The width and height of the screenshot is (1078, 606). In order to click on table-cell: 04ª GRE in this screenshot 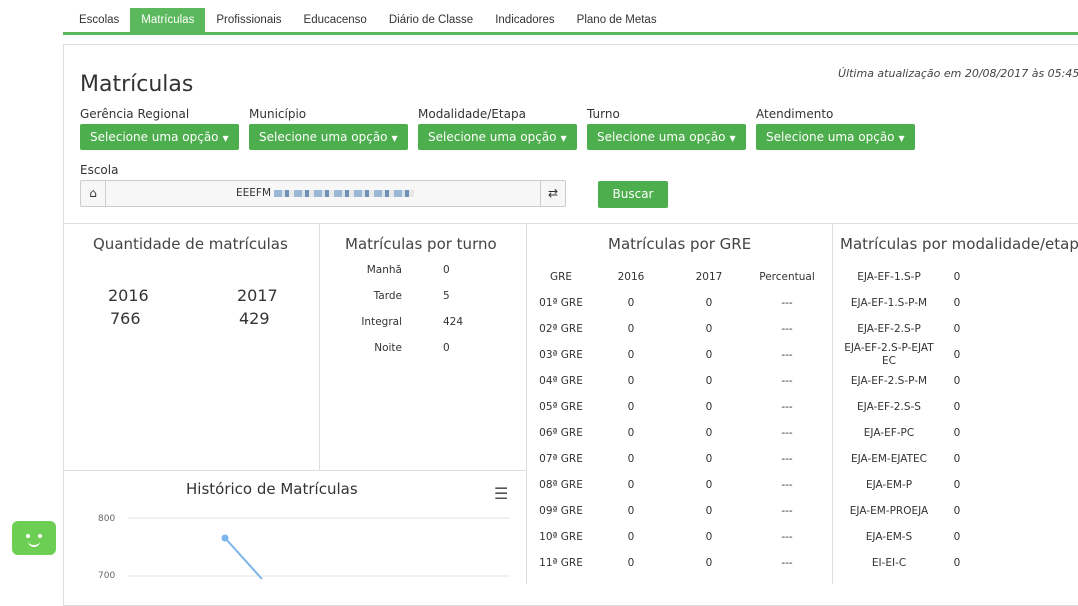, I will do `click(561, 381)`.